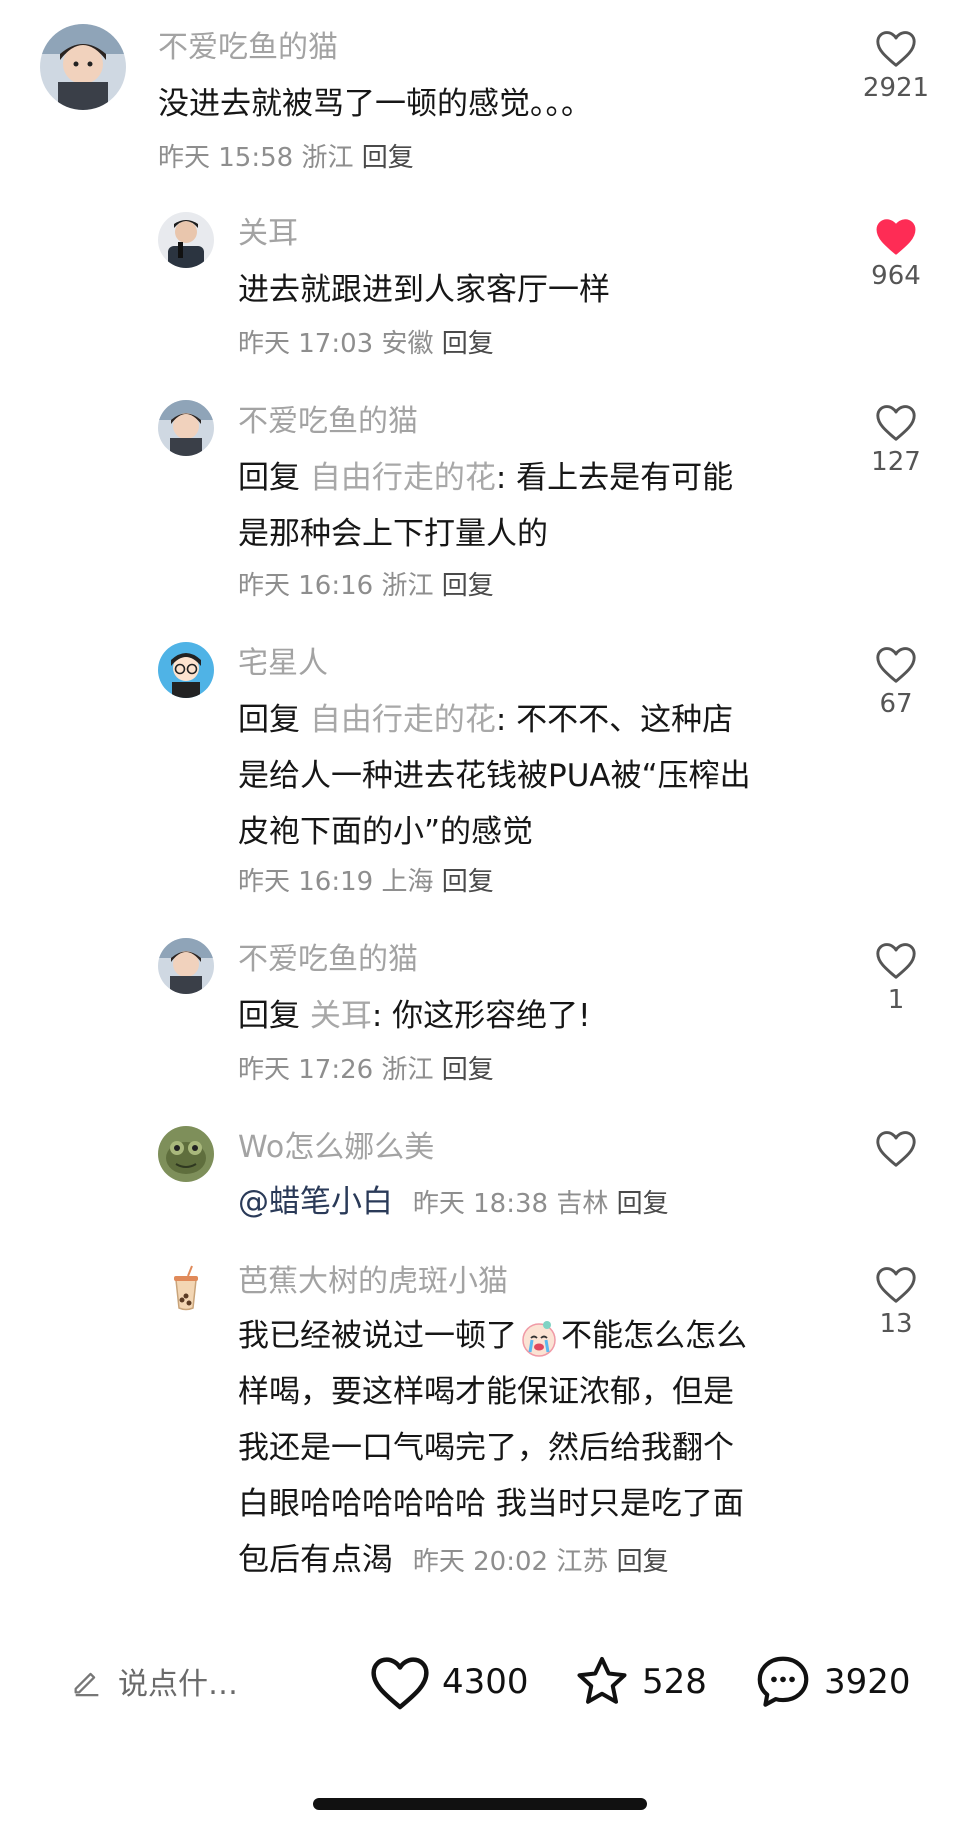  What do you see at coordinates (896, 237) in the screenshot?
I see `heart-filled-icon` at bounding box center [896, 237].